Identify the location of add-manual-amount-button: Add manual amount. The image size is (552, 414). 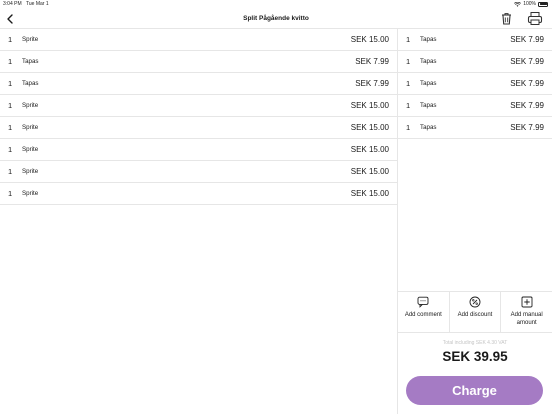
(526, 312).